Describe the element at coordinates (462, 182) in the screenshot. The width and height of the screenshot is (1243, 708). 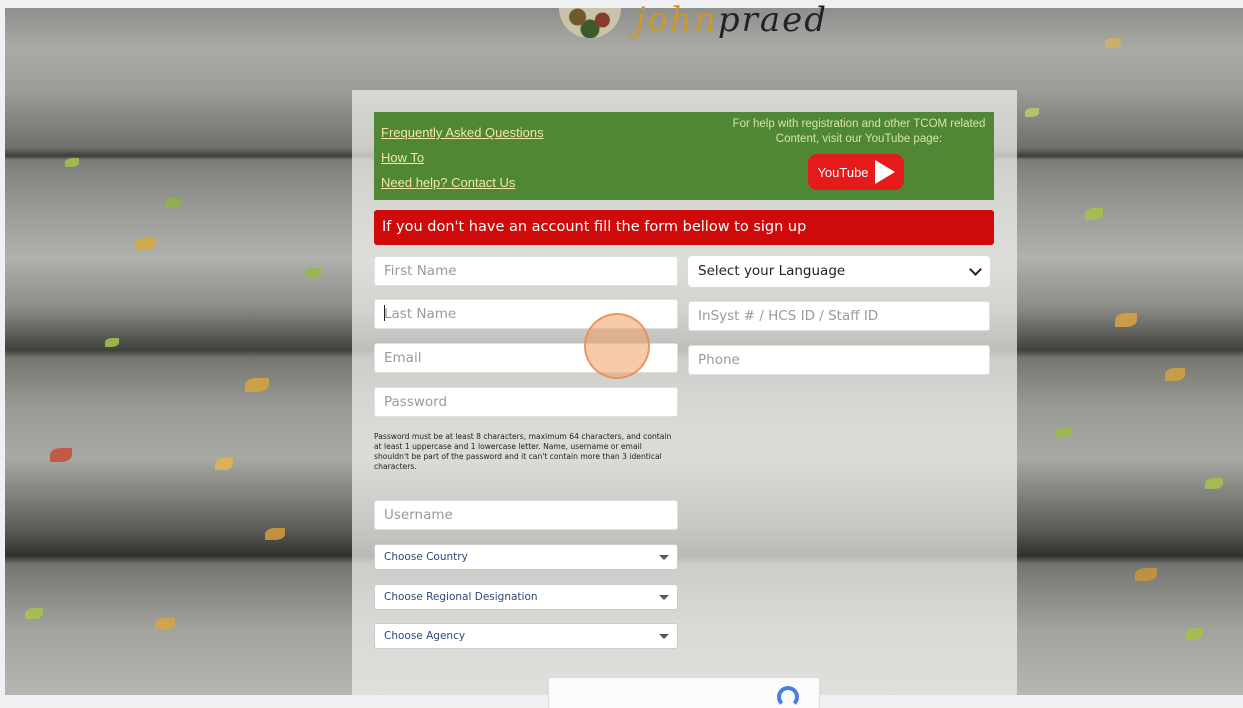
I see `contact-us-link: Need help? Contact Us` at that location.